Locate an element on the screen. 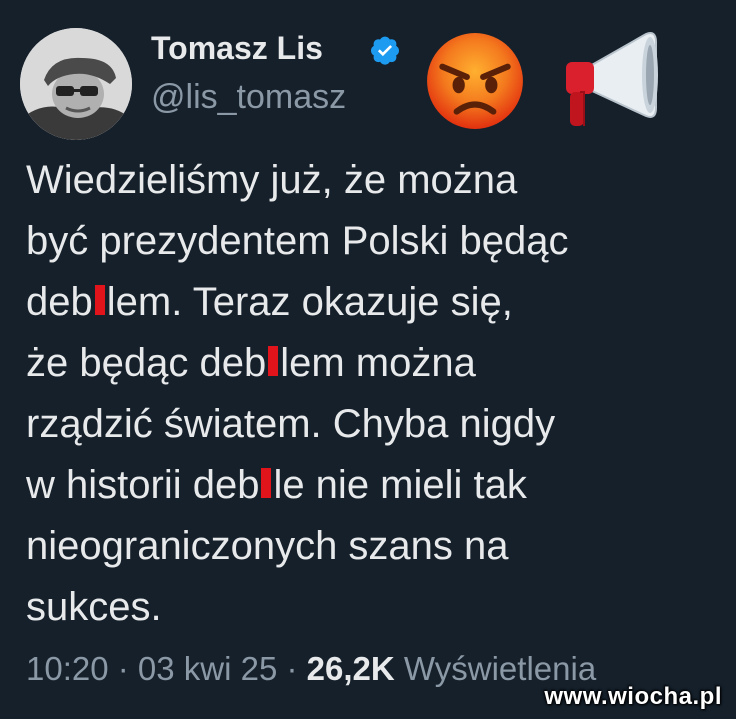  tweet-line: że będąc deb lem można is located at coordinates (376, 363).